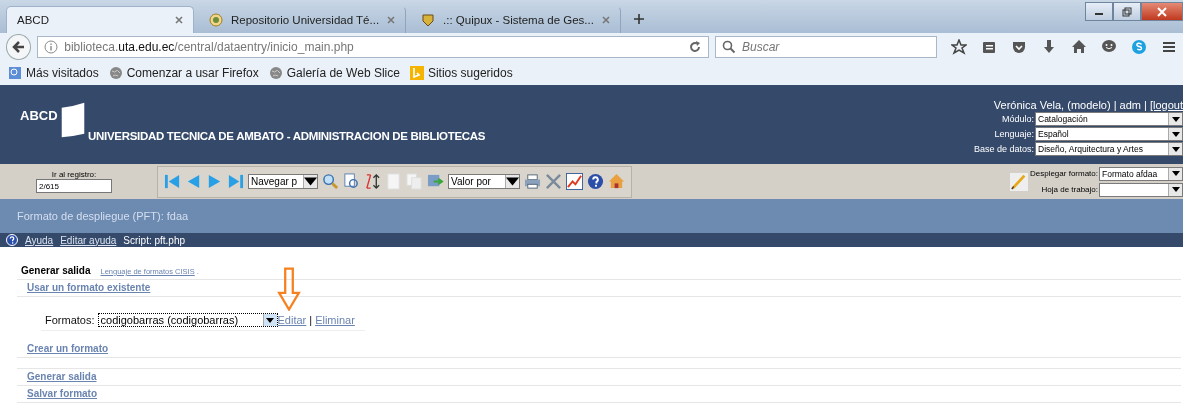 The height and width of the screenshot is (411, 1183). What do you see at coordinates (1141, 173) in the screenshot?
I see `format-dropdown: Formato afdaa` at bounding box center [1141, 173].